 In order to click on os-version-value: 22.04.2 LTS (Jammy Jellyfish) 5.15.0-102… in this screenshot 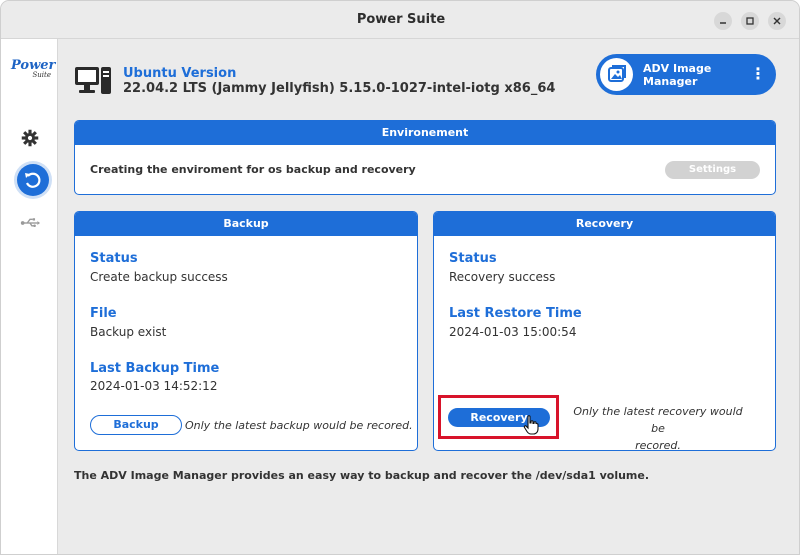, I will do `click(339, 88)`.